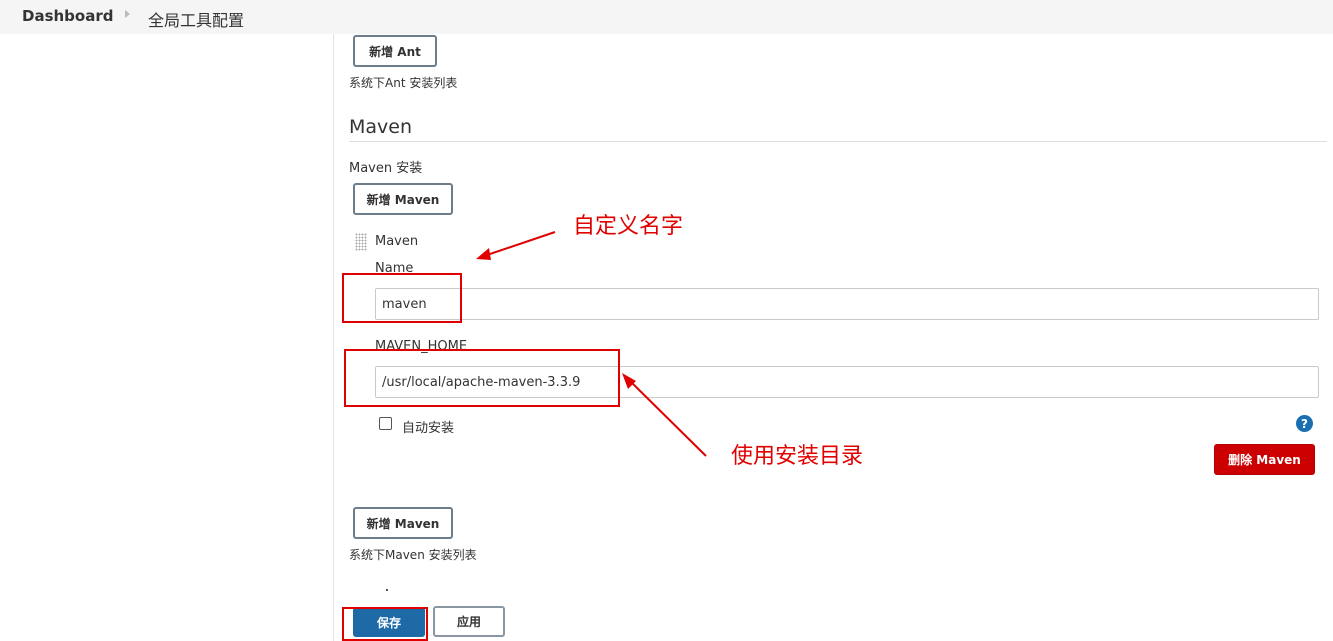 This screenshot has width=1333, height=641. What do you see at coordinates (629, 381) in the screenshot?
I see `arrow-head-home` at bounding box center [629, 381].